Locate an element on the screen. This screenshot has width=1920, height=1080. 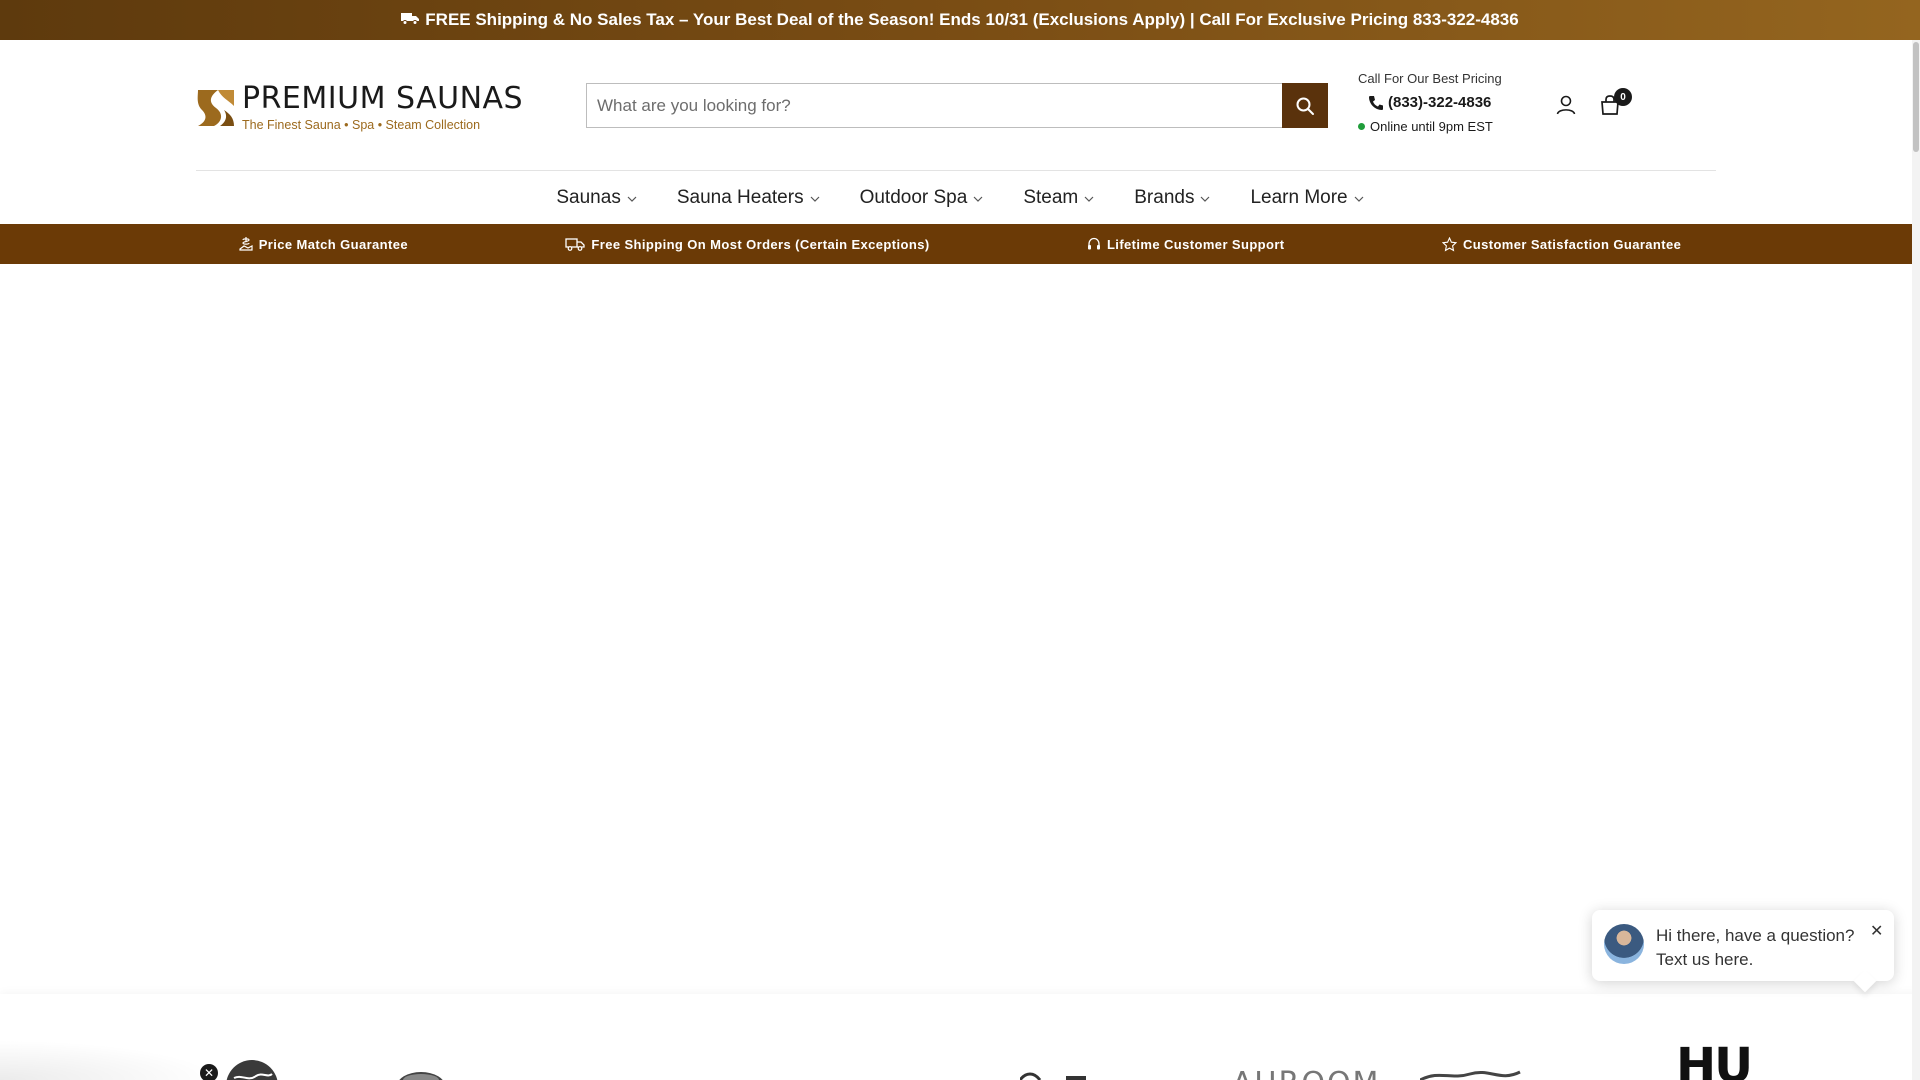
script-brand-logo is located at coordinates (1470, 1075).